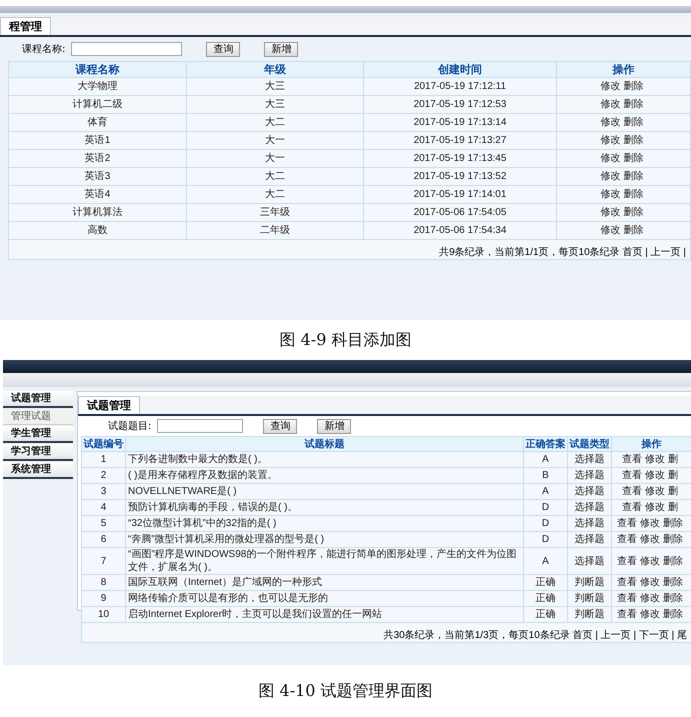 This screenshot has height=717, width=691. Describe the element at coordinates (25, 26) in the screenshot. I see `active-tab: 程管理` at that location.